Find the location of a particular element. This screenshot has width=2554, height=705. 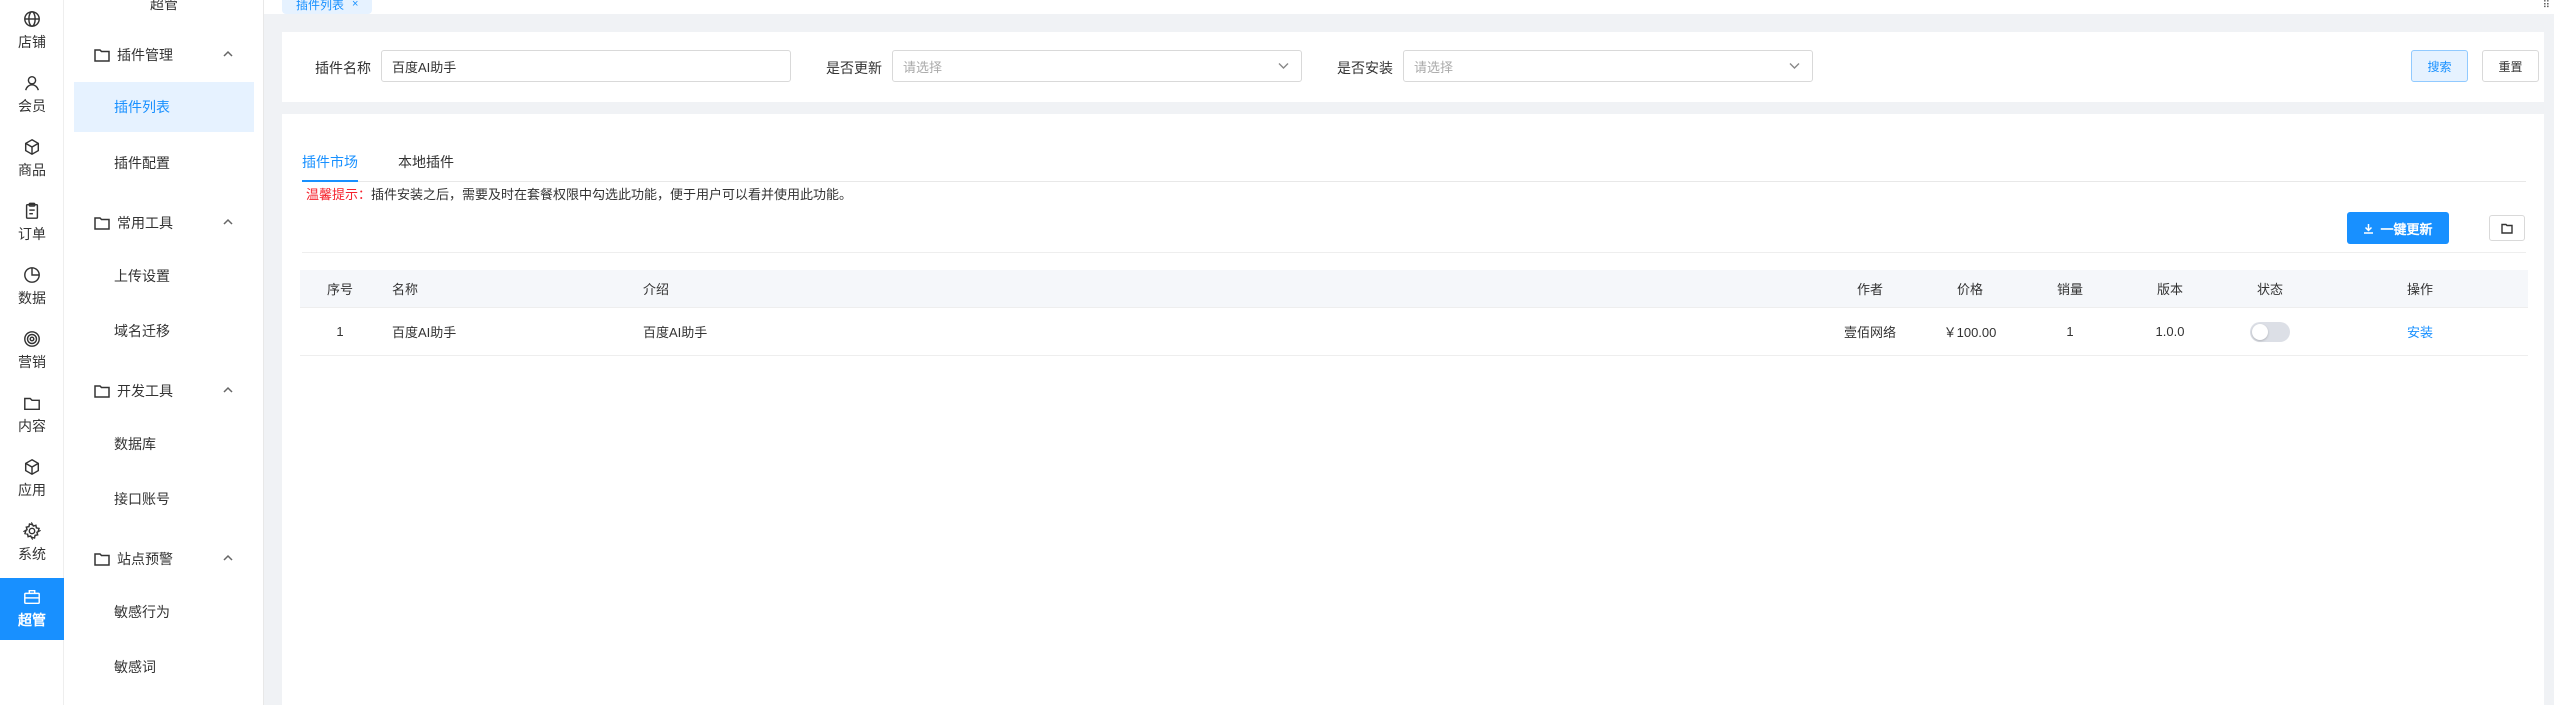

toggle-knob is located at coordinates (2260, 331).